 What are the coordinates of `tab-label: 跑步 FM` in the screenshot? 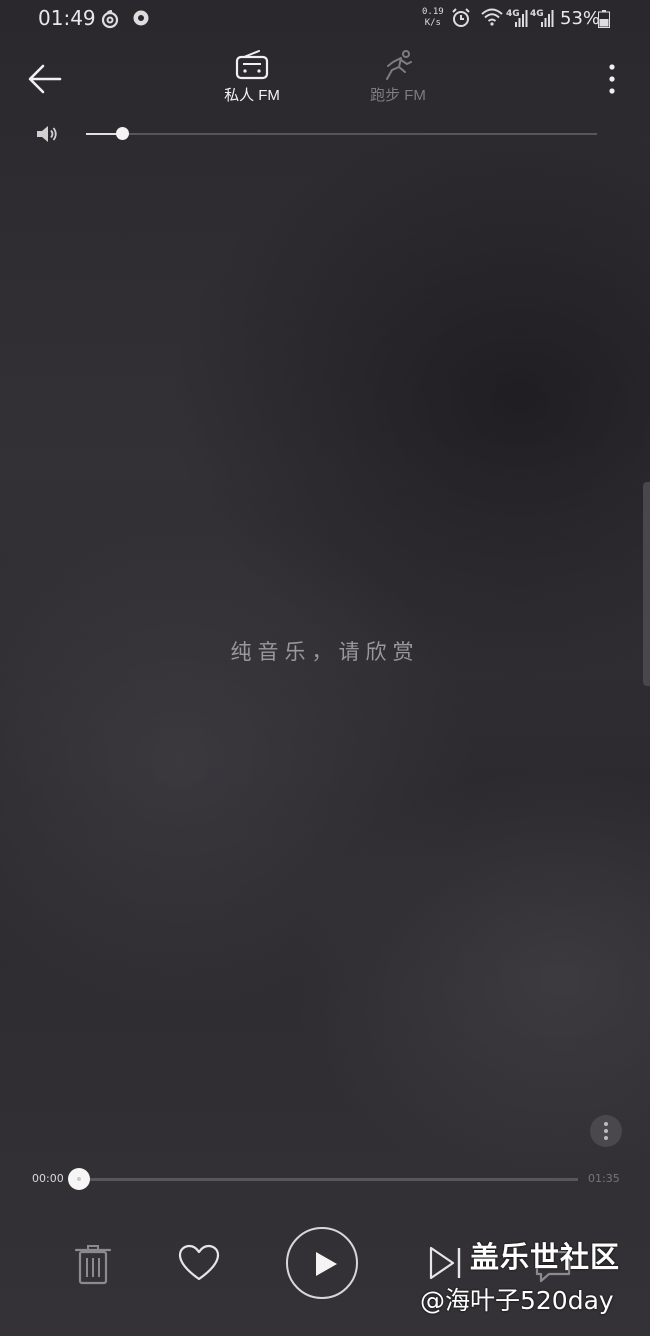 It's located at (398, 95).